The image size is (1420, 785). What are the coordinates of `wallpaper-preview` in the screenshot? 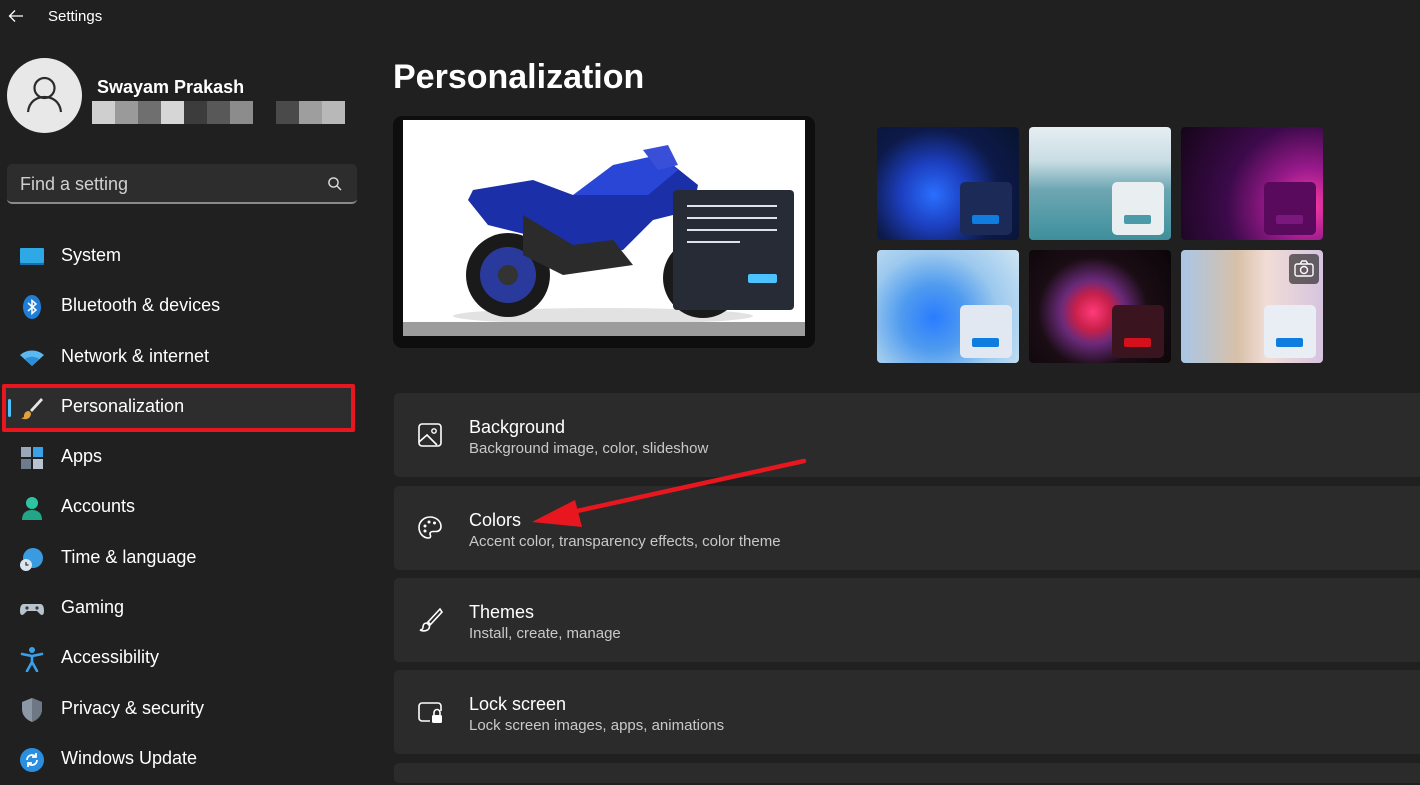 It's located at (604, 228).